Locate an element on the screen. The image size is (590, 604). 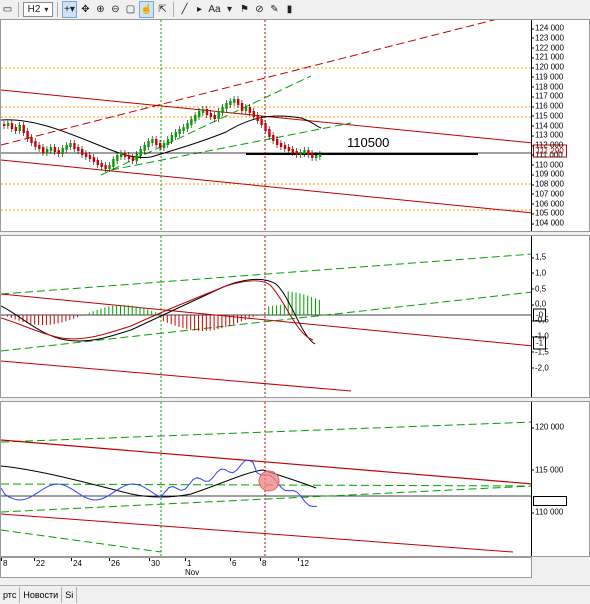
oscillator-axis: -0 -1 1,5 1,0 0,5 0,0 -0,5 -1,0 -1,5 -2,0 is located at coordinates (559, 316).